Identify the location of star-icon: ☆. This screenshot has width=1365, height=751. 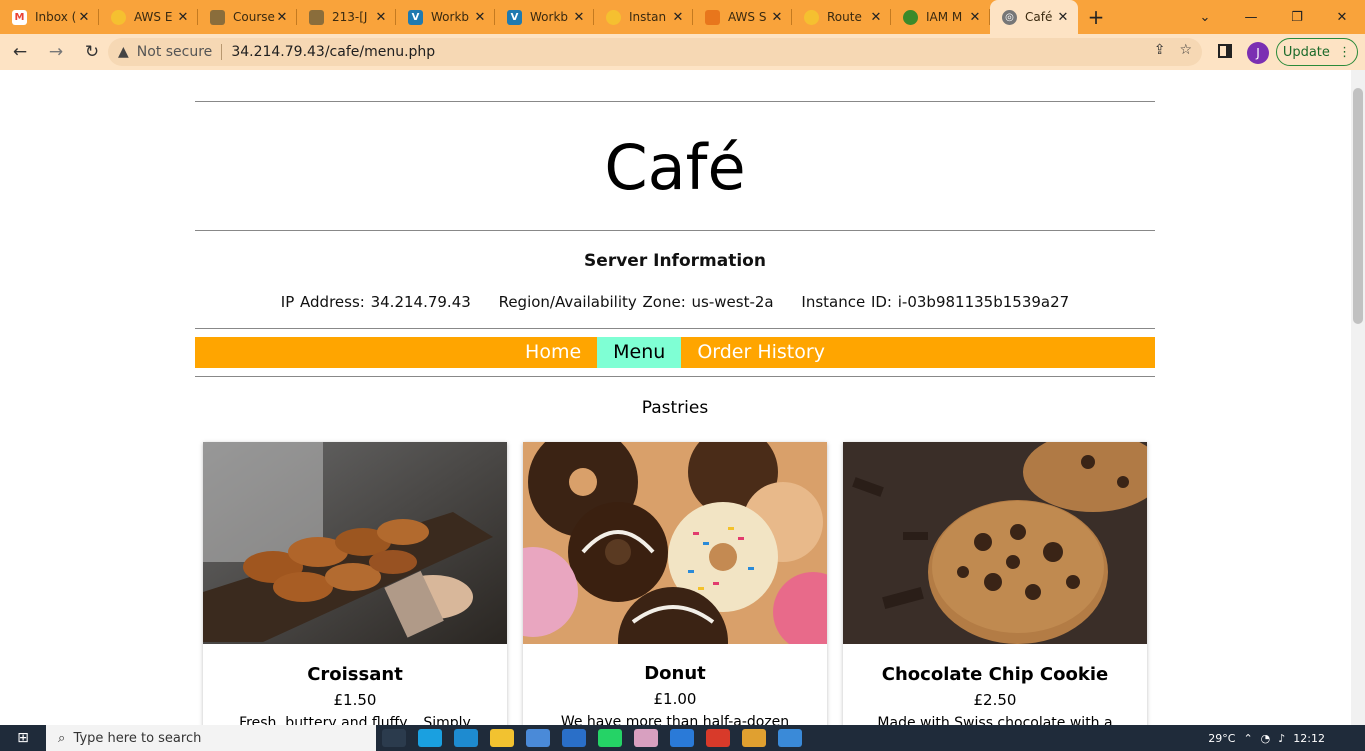
(1185, 50).